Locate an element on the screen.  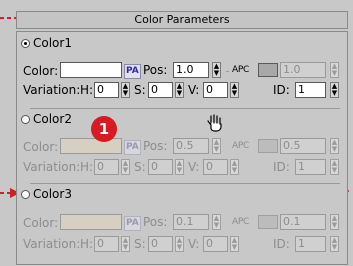
annotation-badge: 1 is located at coordinates (104, 129).